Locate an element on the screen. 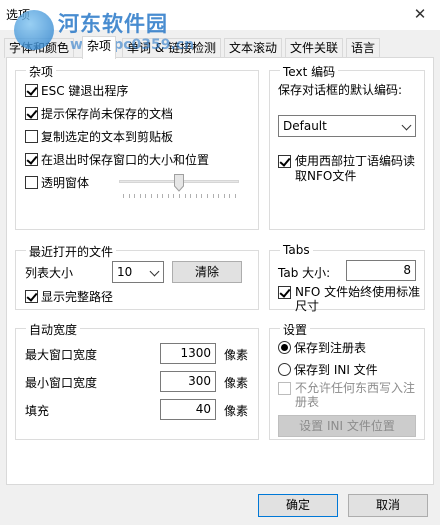 This screenshot has width=440, height=525. padding-label: 填充 is located at coordinates (37, 411).